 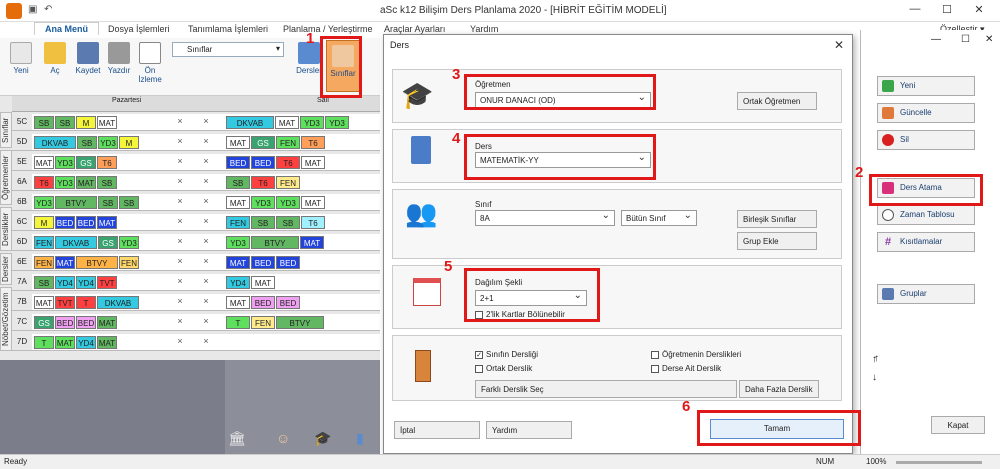 I want to click on kisitlamalar-button: # Kısıtlamalar, so click(x=926, y=242).